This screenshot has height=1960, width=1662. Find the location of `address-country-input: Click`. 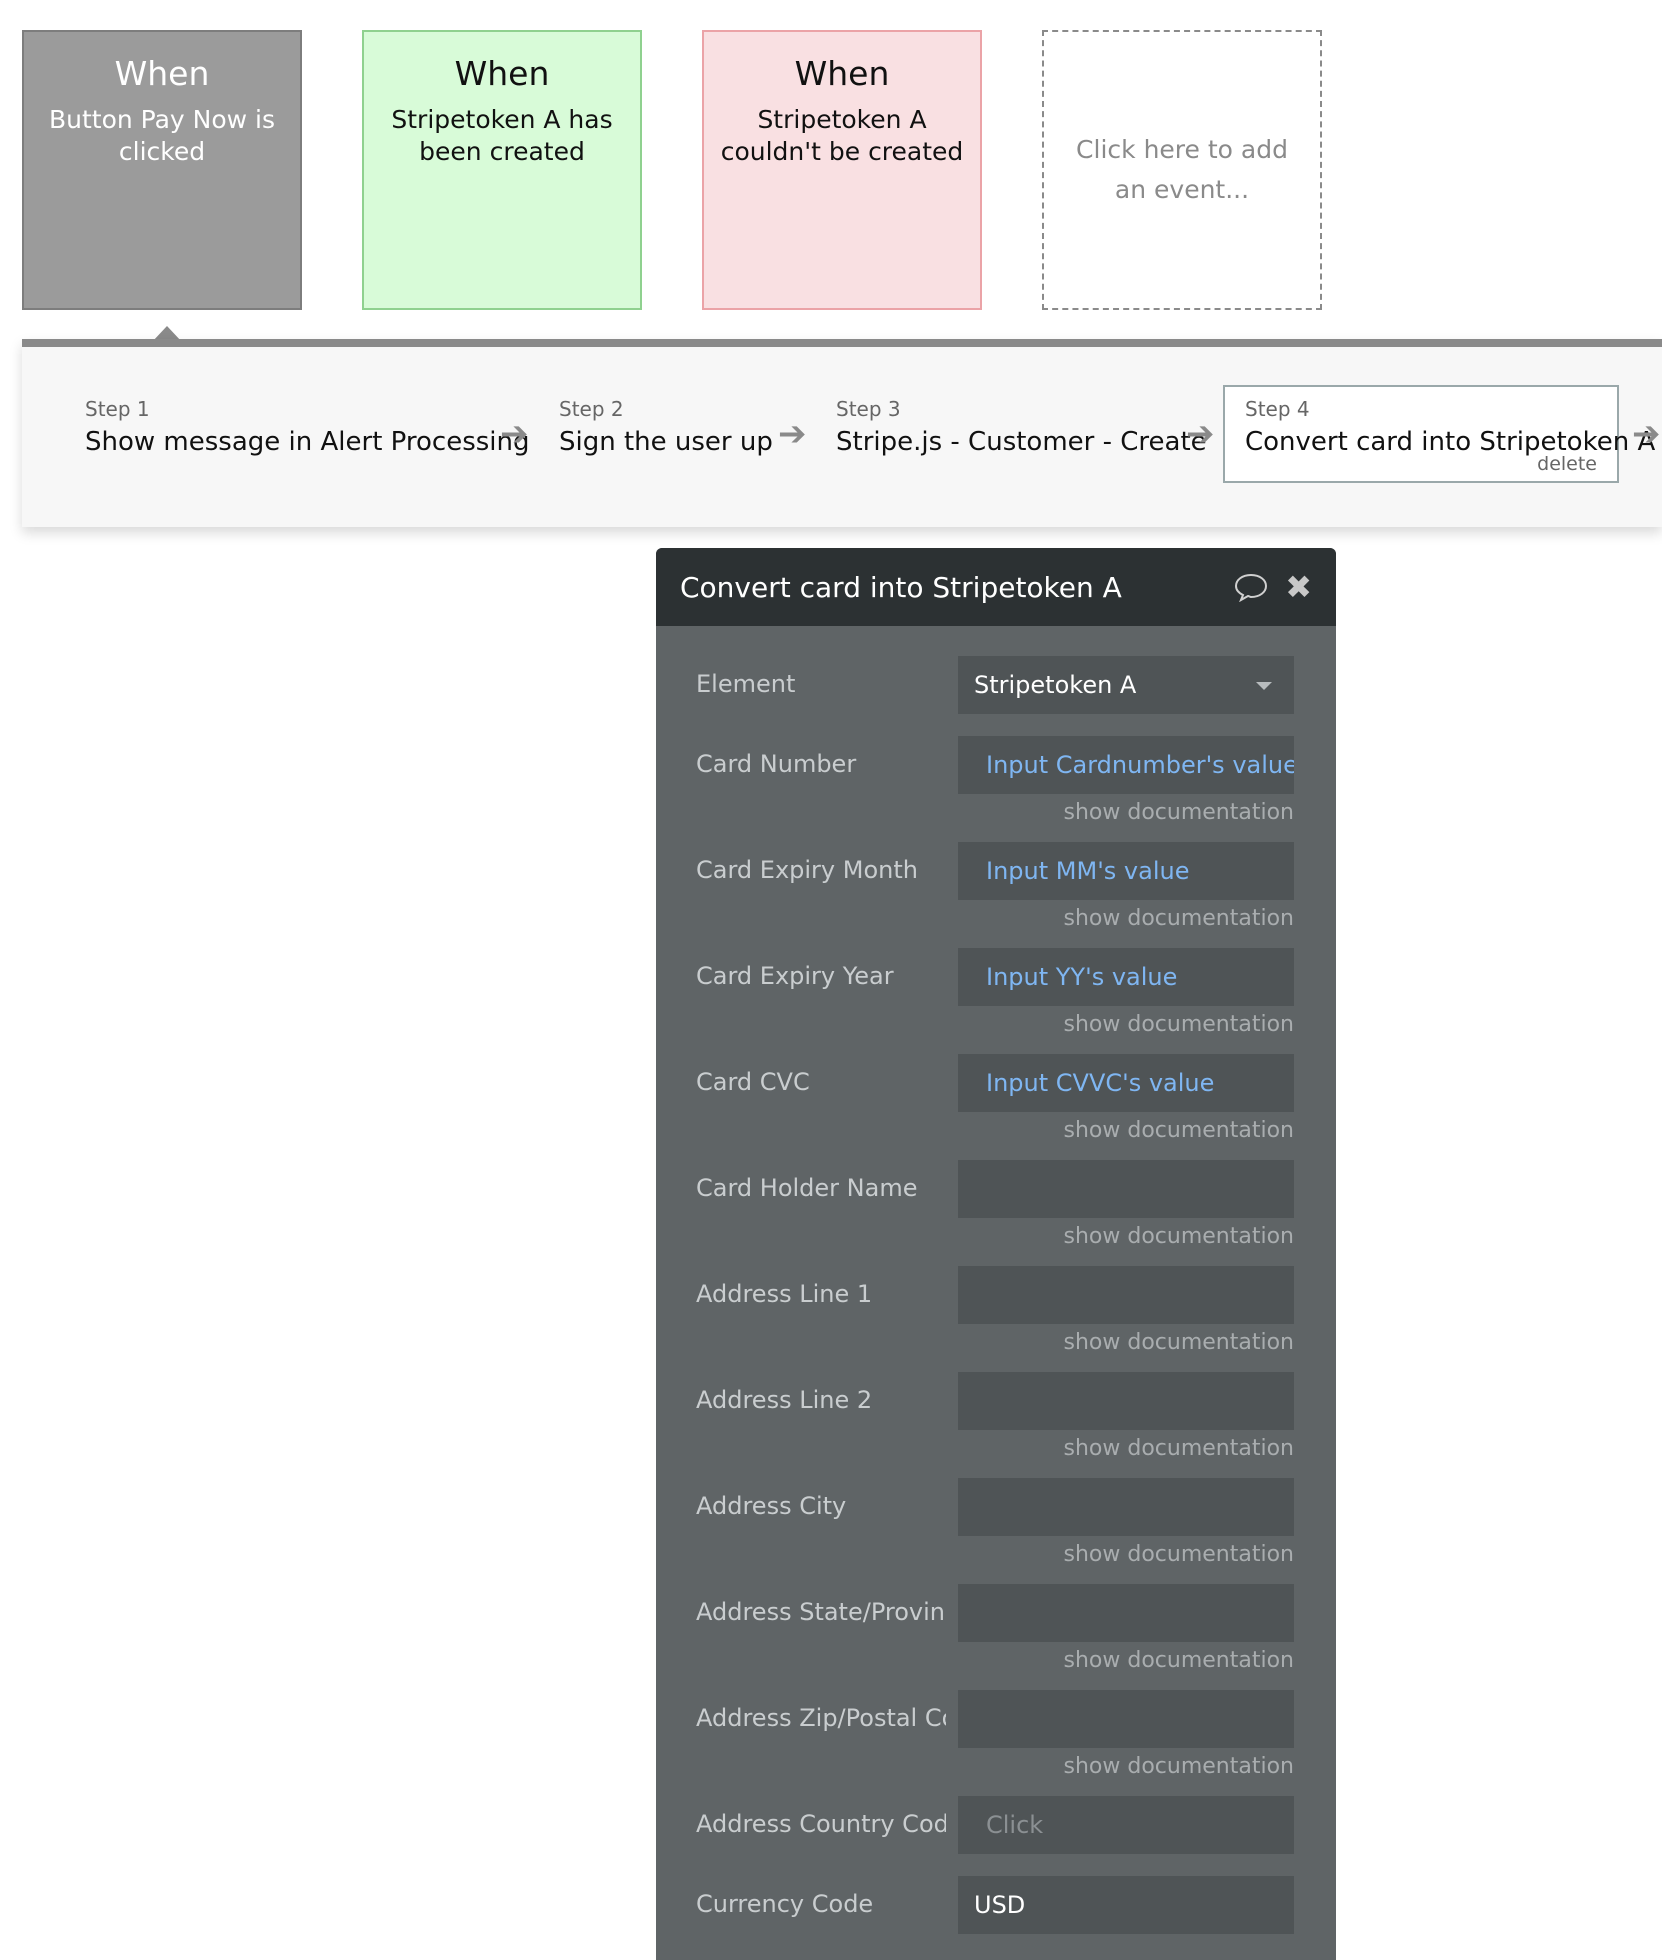

address-country-input: Click is located at coordinates (1126, 1825).